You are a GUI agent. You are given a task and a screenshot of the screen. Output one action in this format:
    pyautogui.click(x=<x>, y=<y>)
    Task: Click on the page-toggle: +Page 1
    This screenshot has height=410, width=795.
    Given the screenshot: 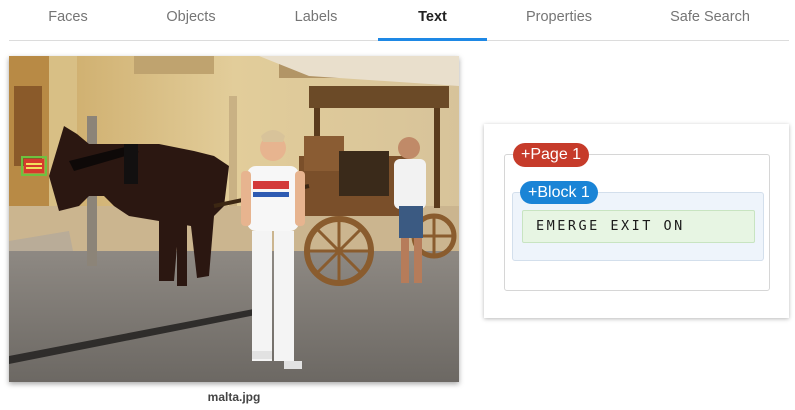 What is the action you would take?
    pyautogui.click(x=551, y=155)
    